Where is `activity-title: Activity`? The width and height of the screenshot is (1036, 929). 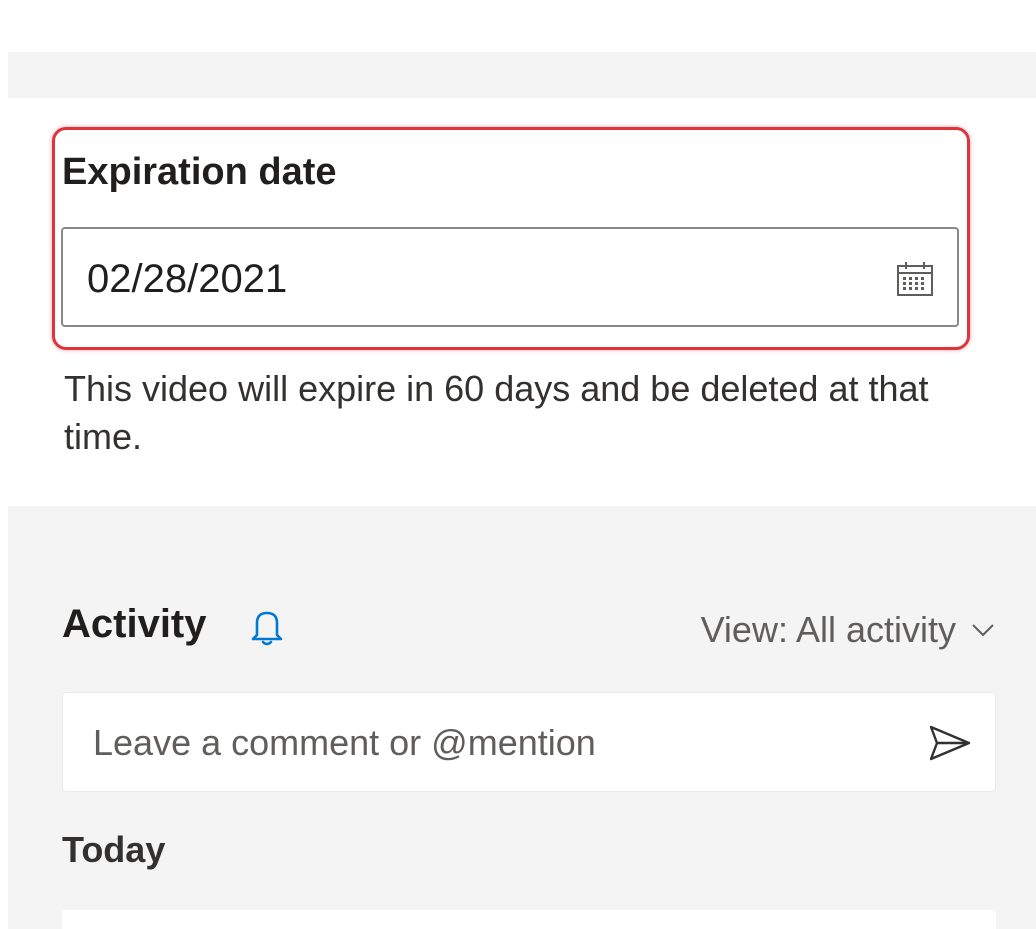
activity-title: Activity is located at coordinates (134, 624).